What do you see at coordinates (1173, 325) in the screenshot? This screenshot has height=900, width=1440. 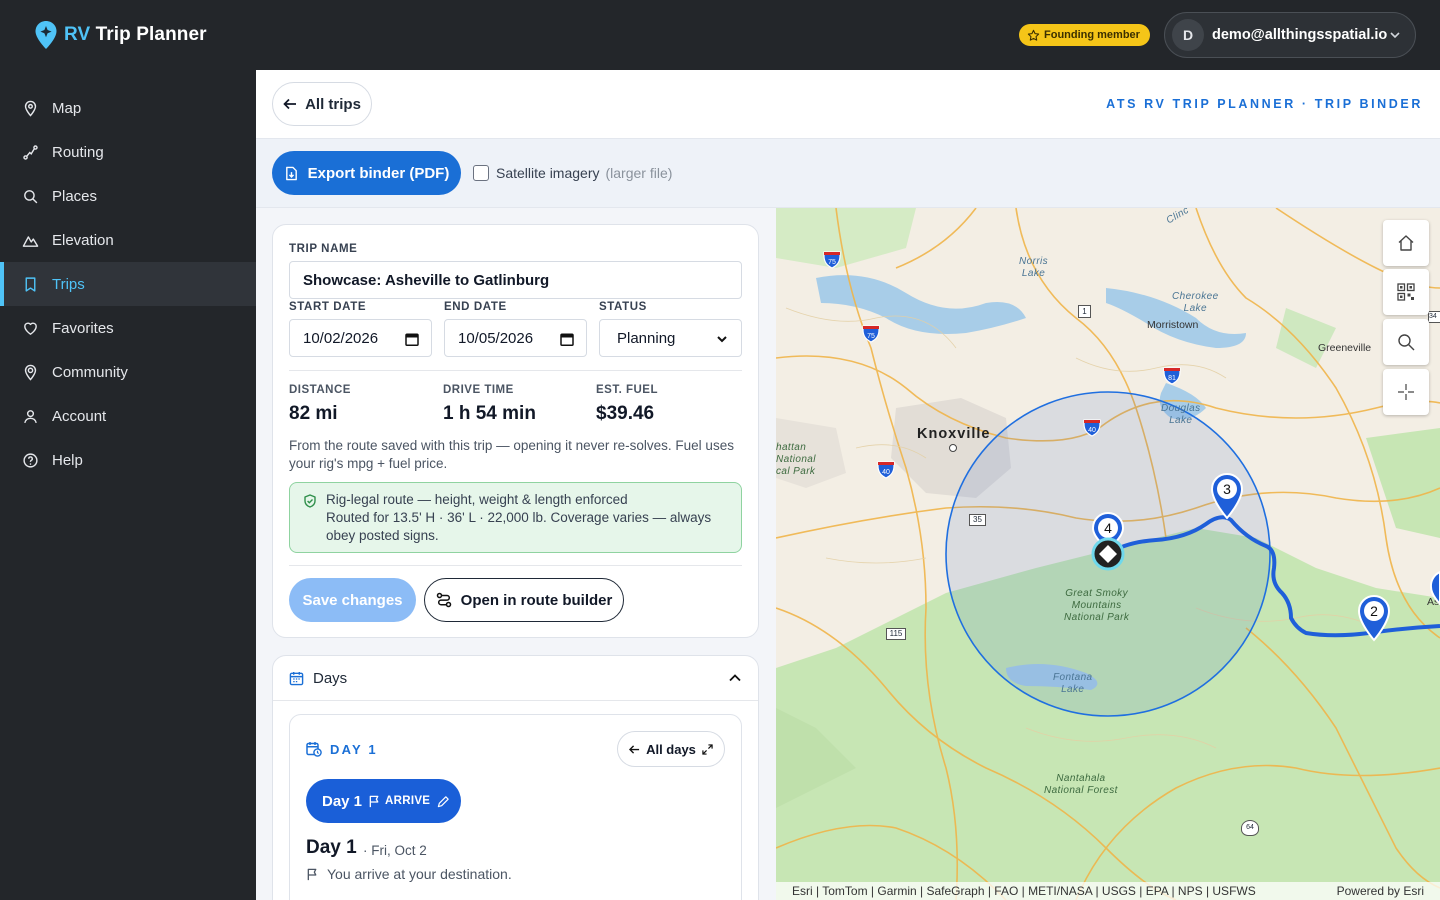 I see `city-morristown: Morristown` at bounding box center [1173, 325].